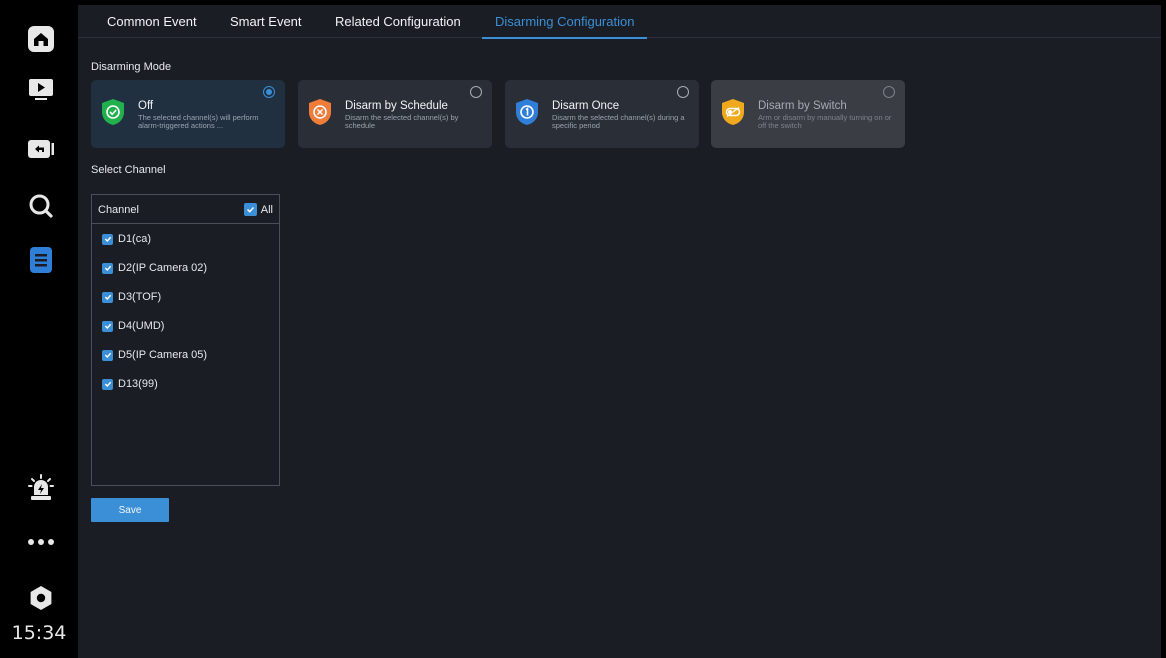 The image size is (1166, 658). What do you see at coordinates (118, 210) in the screenshot?
I see `channel-column-header: Channel` at bounding box center [118, 210].